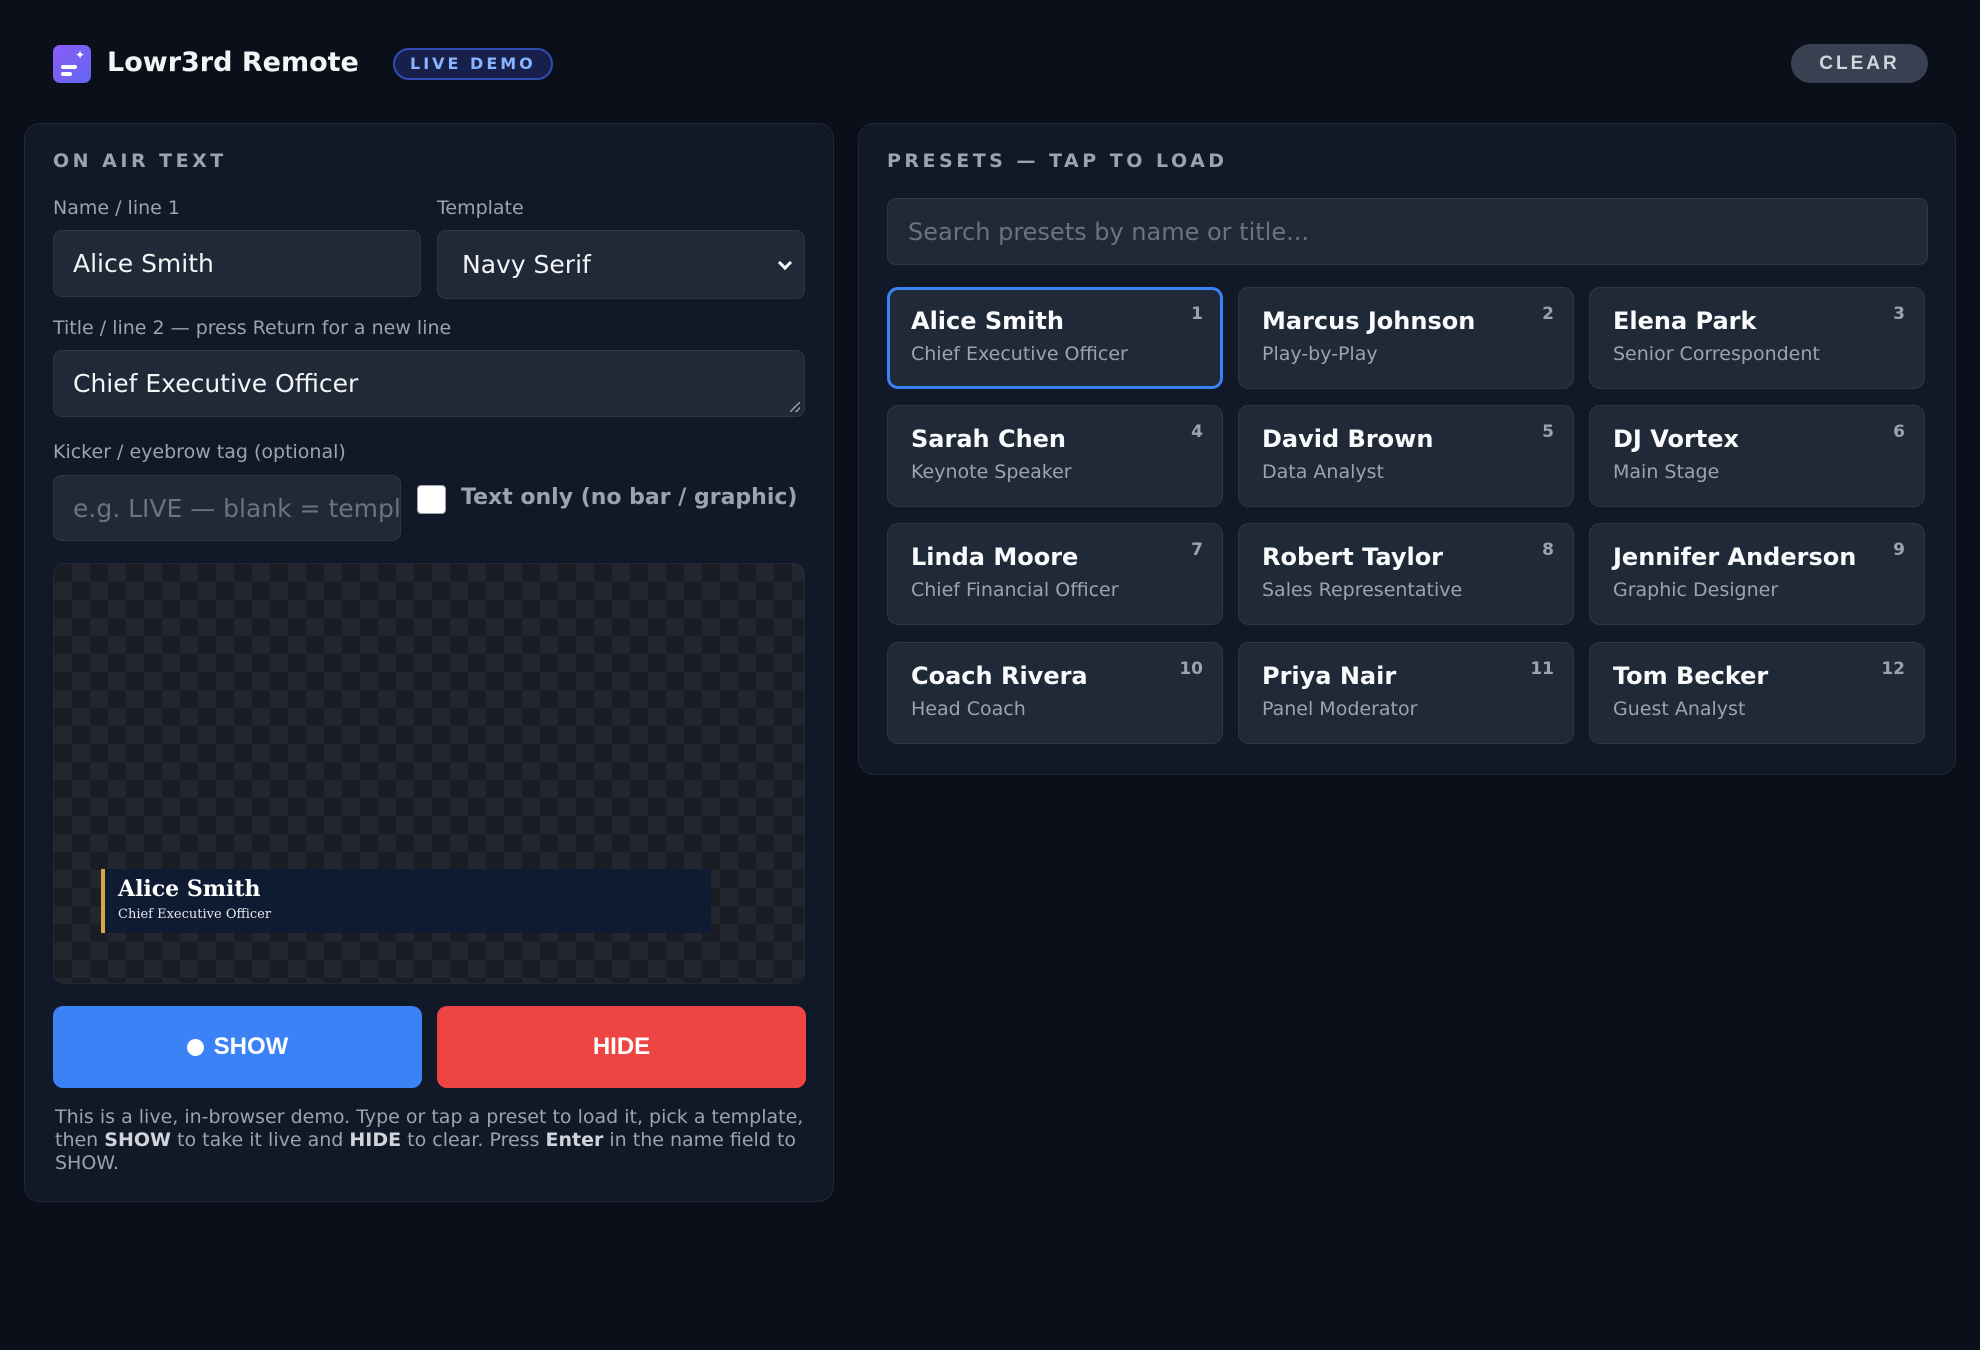 This screenshot has height=1350, width=1980. I want to click on preset-name: Elena Park, so click(1685, 321).